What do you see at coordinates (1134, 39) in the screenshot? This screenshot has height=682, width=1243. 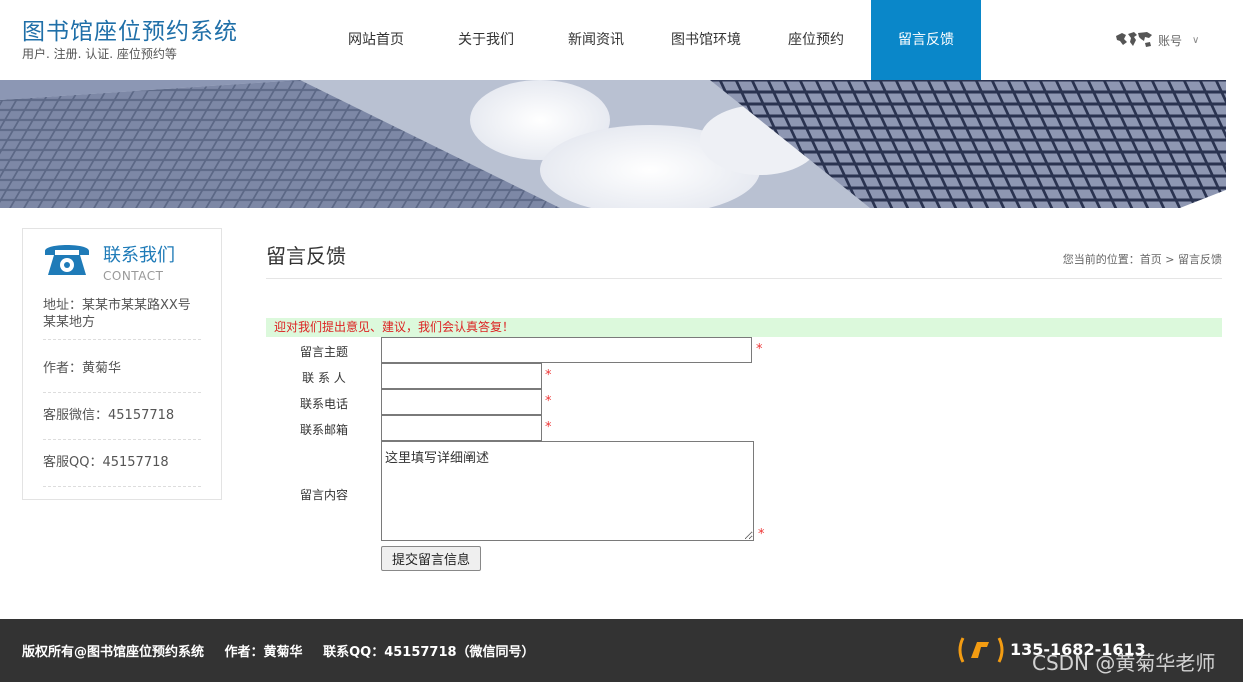 I see `world-map-icon` at bounding box center [1134, 39].